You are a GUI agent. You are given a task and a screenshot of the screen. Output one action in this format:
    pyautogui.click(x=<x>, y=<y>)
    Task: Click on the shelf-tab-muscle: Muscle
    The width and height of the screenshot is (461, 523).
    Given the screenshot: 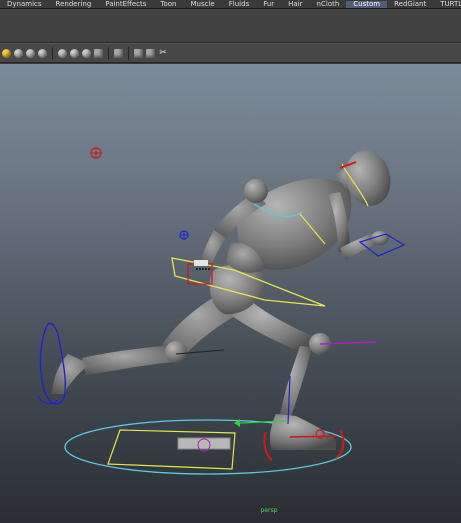 What is the action you would take?
    pyautogui.click(x=203, y=4)
    